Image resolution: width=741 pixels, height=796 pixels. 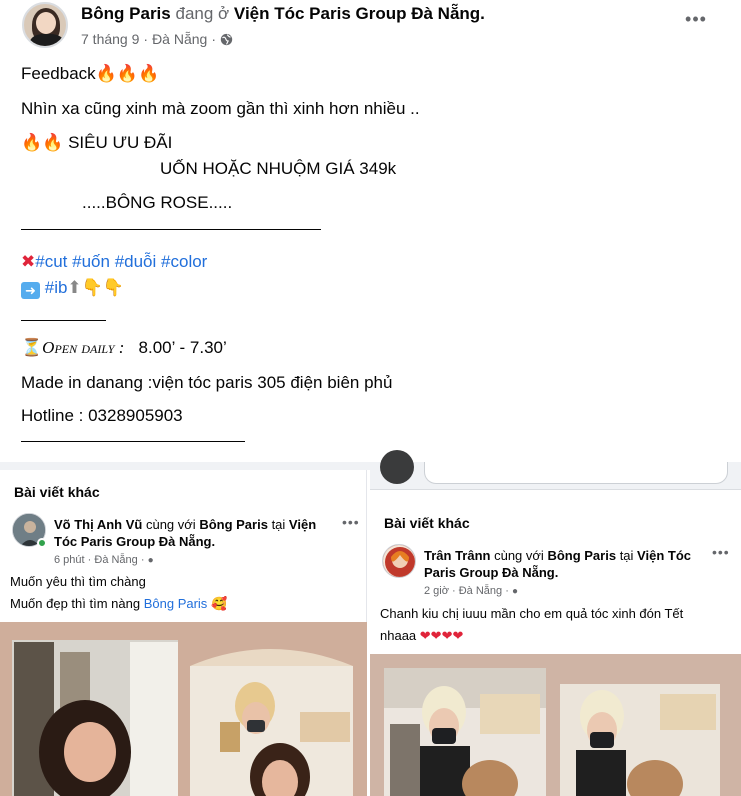 What do you see at coordinates (124, 348) in the screenshot?
I see `open-hours-line: ⏳Open daily : 8.00’ - 7.30’` at bounding box center [124, 348].